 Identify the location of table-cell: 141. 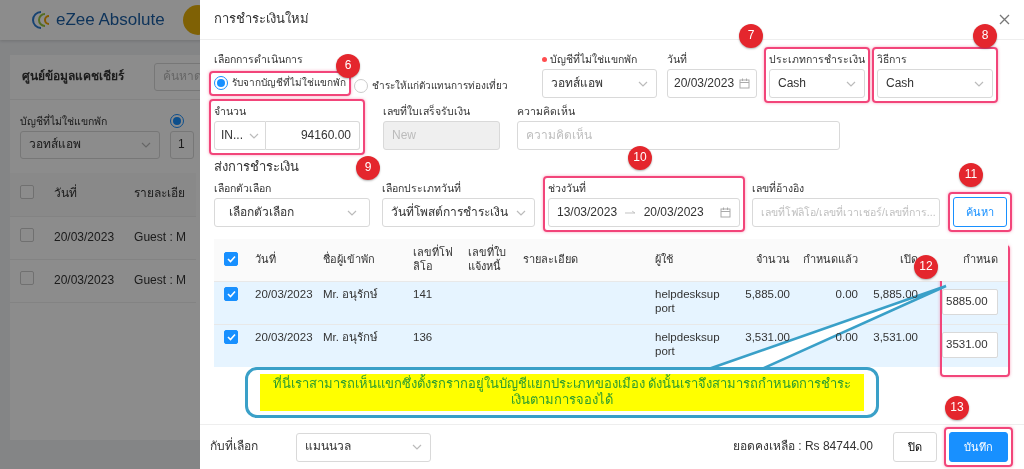
(423, 293).